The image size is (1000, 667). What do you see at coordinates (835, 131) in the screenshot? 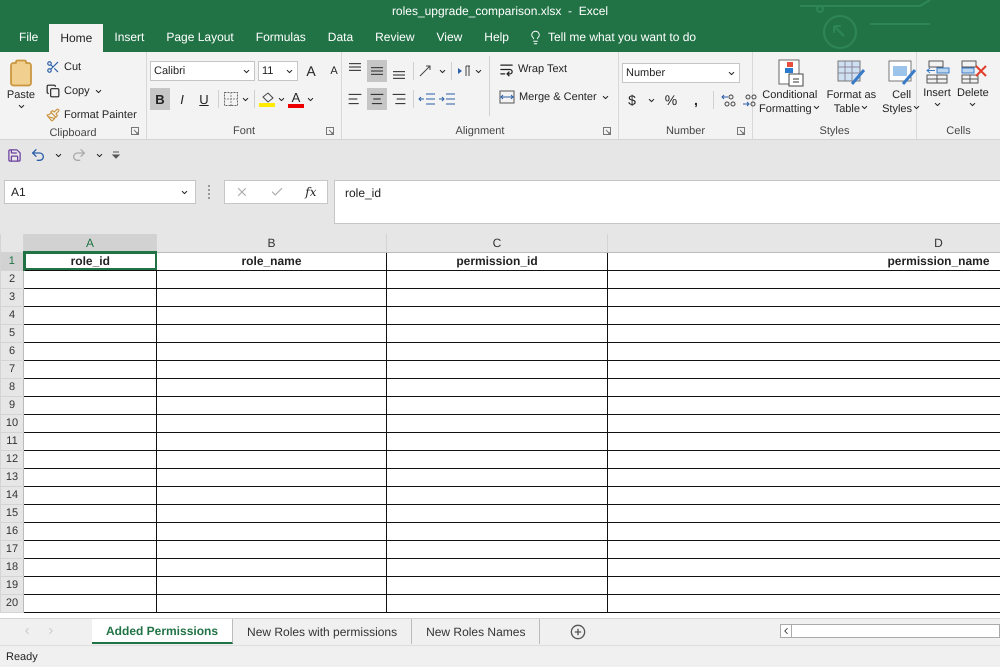
I see `group-label: Styles` at bounding box center [835, 131].